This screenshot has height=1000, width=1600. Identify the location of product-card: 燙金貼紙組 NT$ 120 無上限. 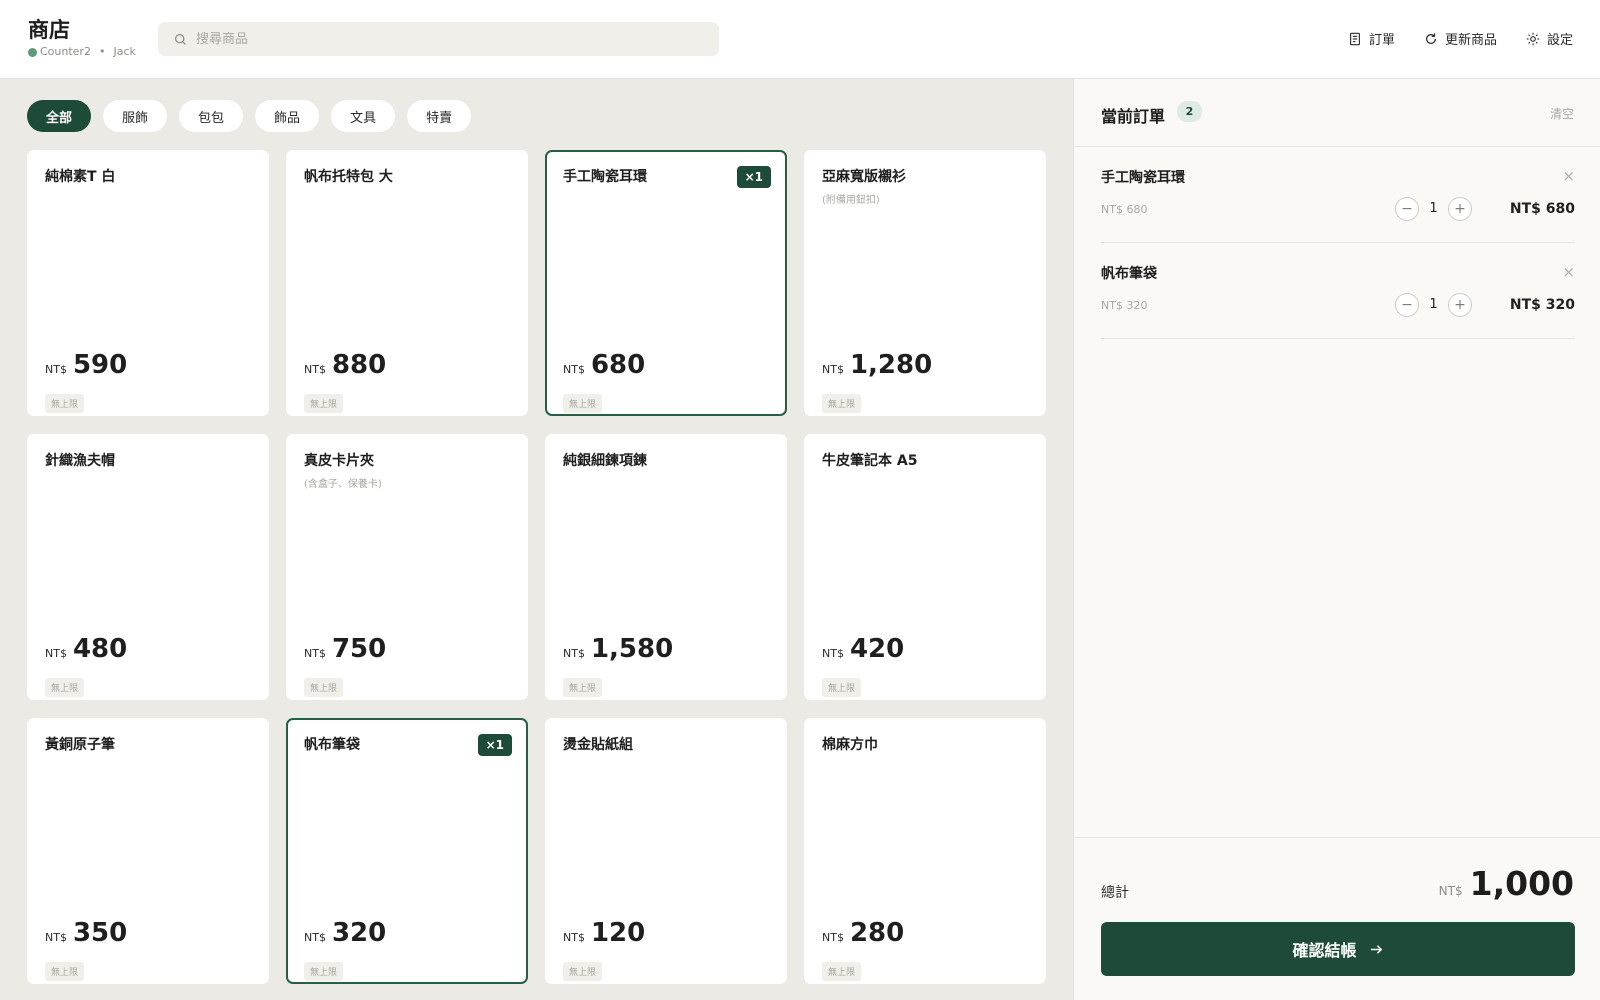
(666, 851).